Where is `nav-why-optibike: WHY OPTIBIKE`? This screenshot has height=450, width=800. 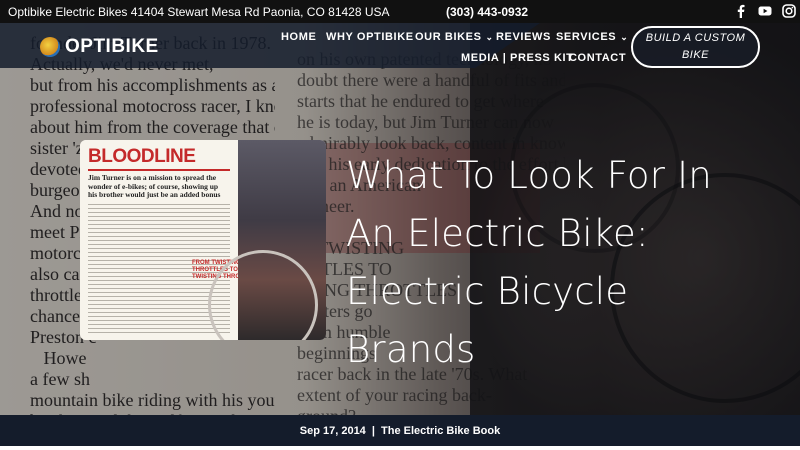
nav-why-optibike: WHY OPTIBIKE is located at coordinates (370, 37).